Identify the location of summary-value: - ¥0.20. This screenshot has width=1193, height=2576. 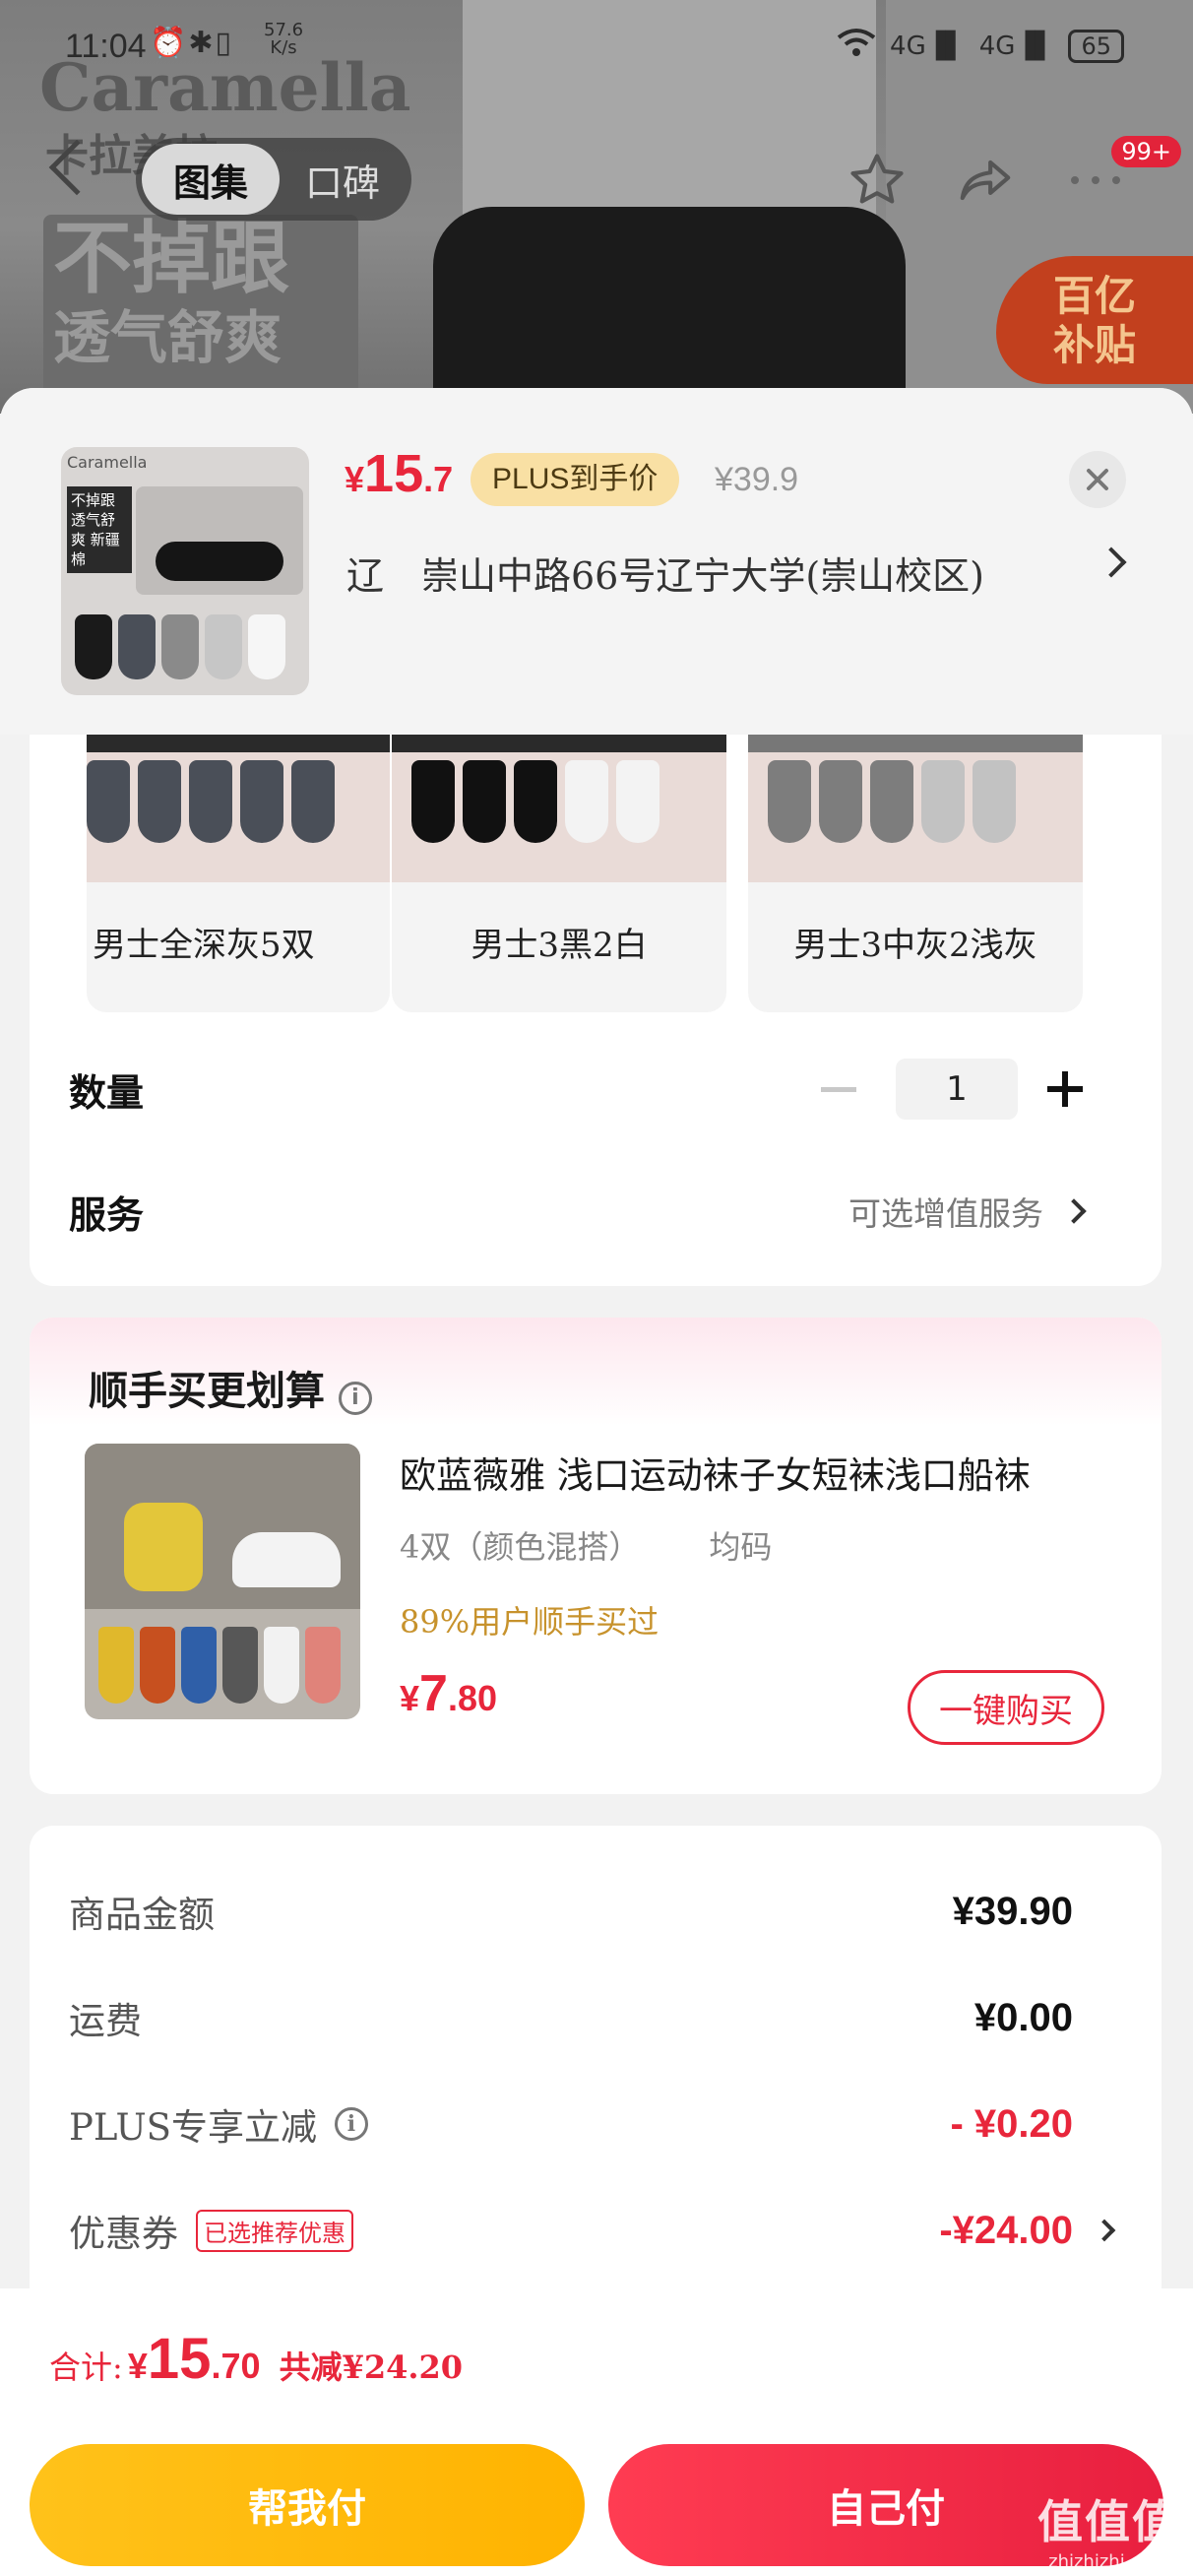
(1011, 2123).